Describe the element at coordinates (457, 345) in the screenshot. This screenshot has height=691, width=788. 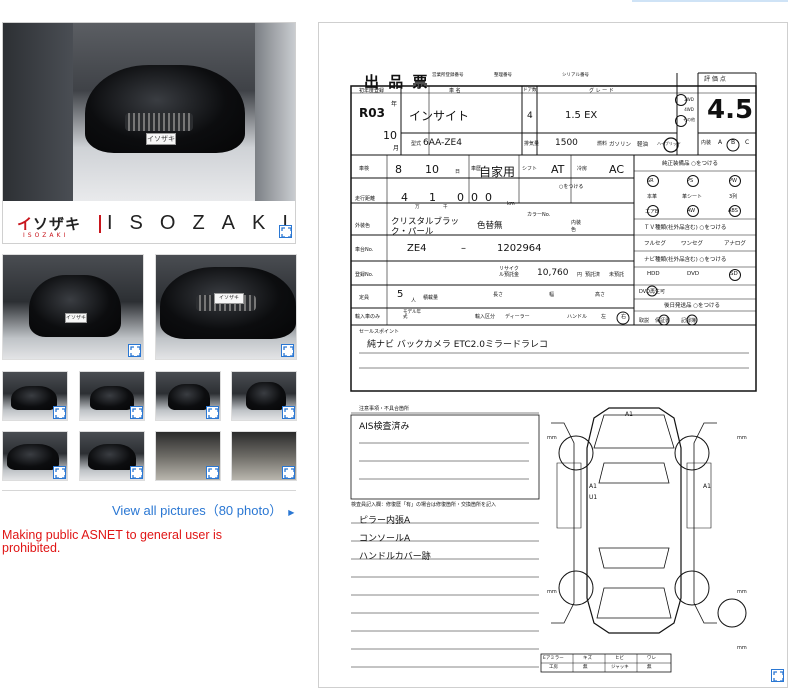
I see `sales-point: 純ナビ バックカメラ ETC2.0ミラードラレコ` at that location.